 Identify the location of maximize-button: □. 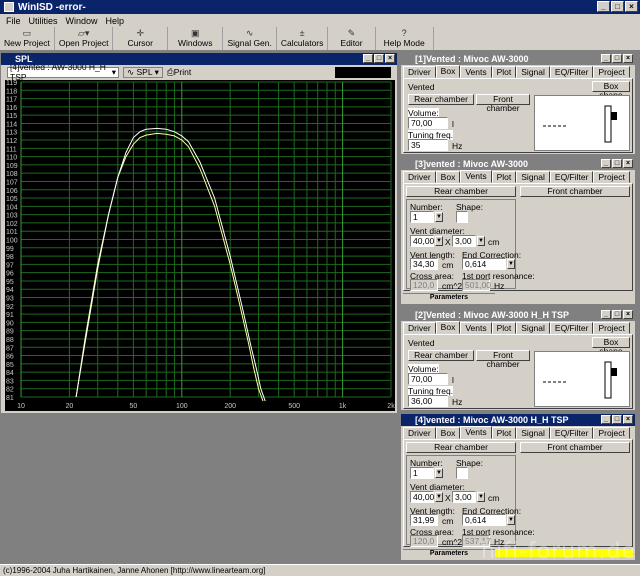
(617, 6).